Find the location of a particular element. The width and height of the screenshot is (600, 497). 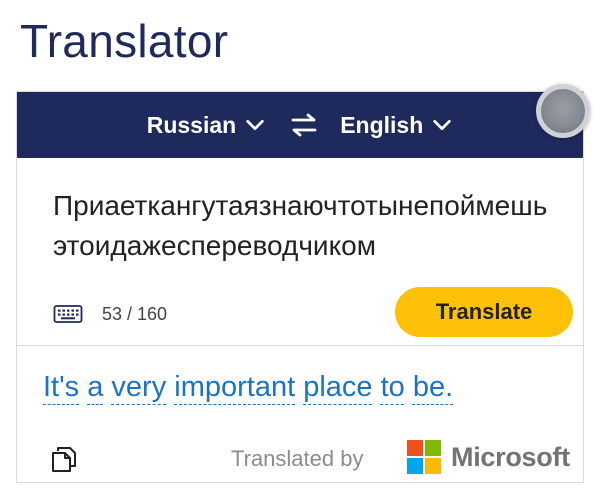

translated-by-label: Translated by is located at coordinates (297, 458).